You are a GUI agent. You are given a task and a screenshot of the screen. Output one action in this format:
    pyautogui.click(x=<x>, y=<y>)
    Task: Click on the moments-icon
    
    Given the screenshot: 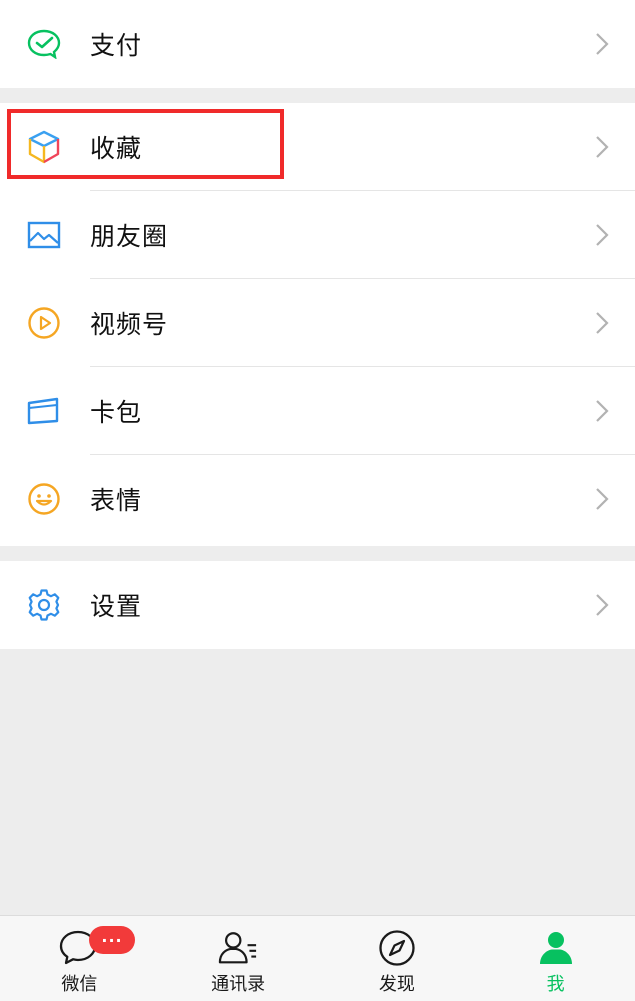 What is the action you would take?
    pyautogui.click(x=44, y=235)
    